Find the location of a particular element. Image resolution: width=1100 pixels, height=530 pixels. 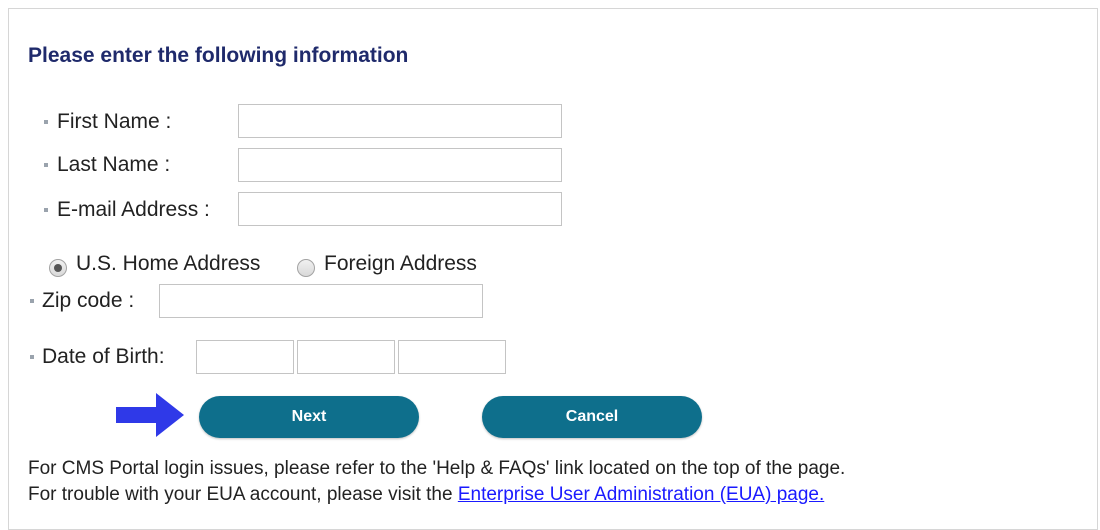

right-arrow-icon is located at coordinates (150, 415).